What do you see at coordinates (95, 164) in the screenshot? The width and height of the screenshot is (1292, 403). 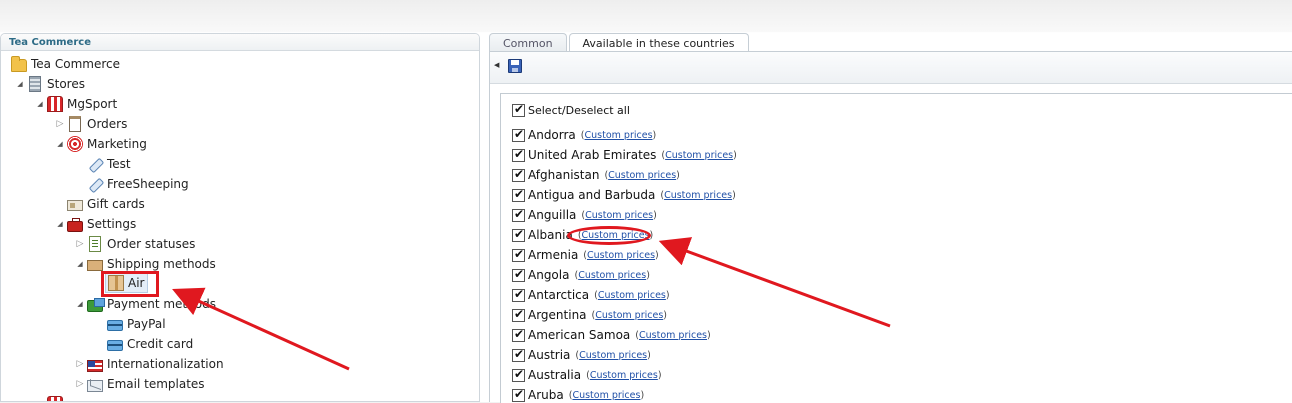 I see `tag-icon` at bounding box center [95, 164].